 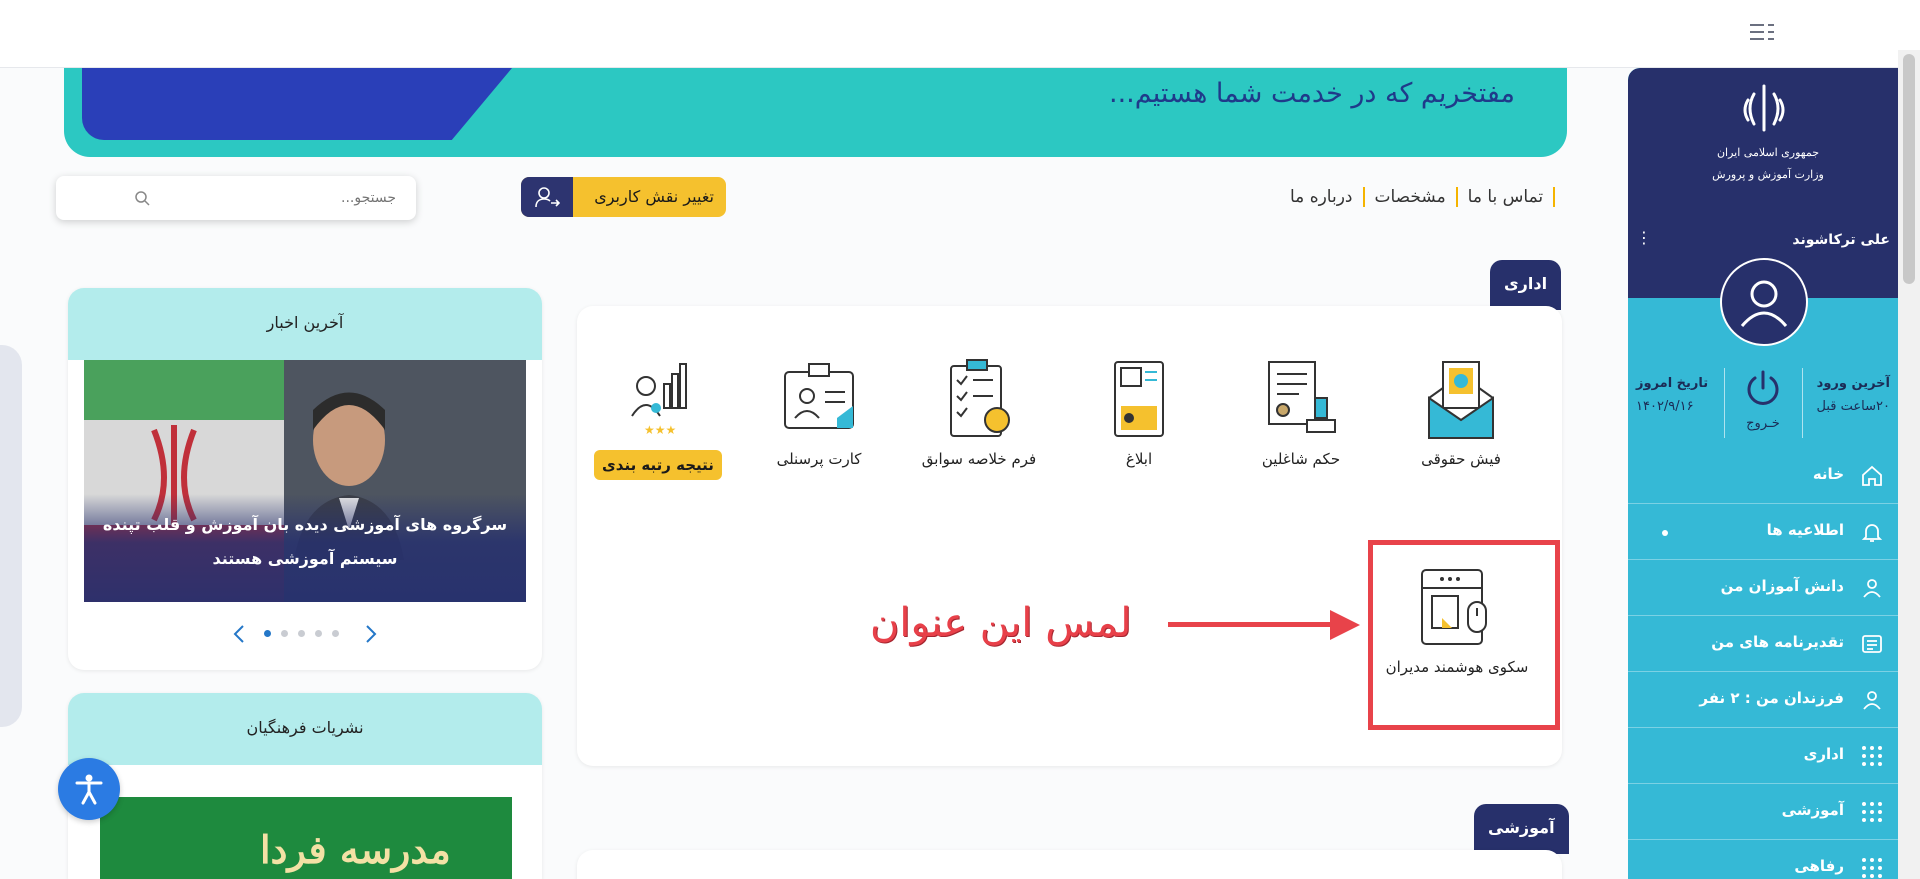 I want to click on publication-cover-title: مدرسه فردا, so click(x=355, y=849).